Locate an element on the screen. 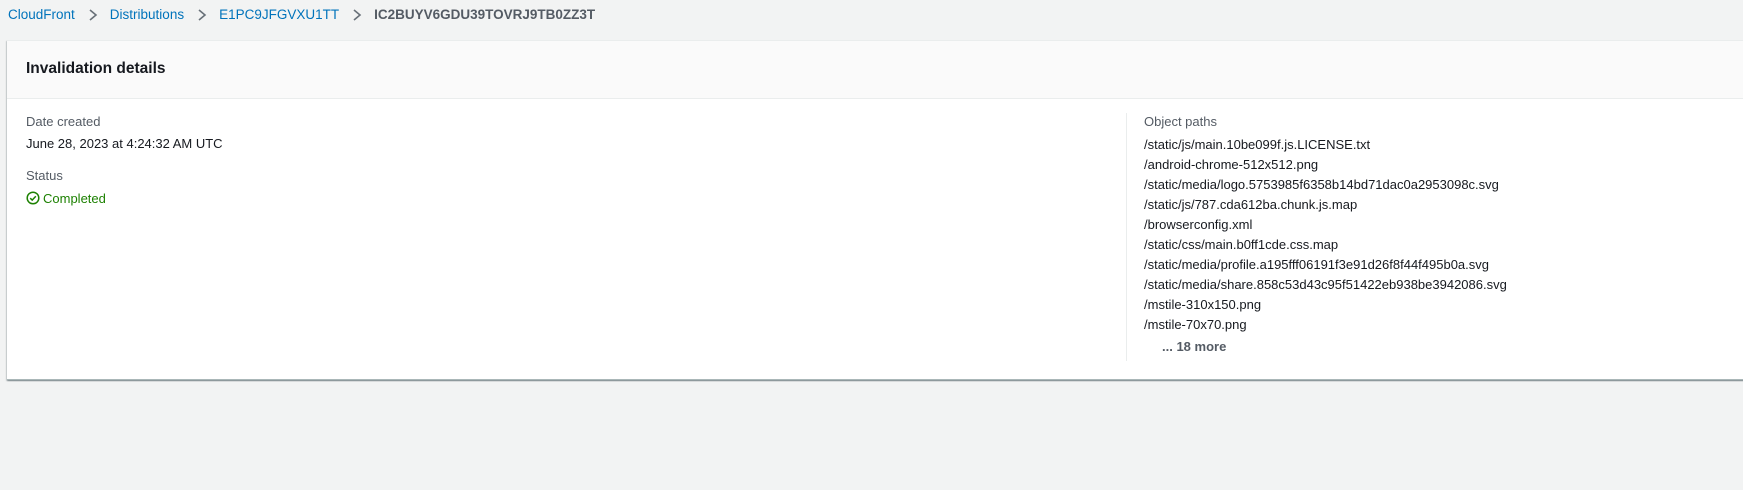  breadcrumb-distributions: Distributions is located at coordinates (147, 15).